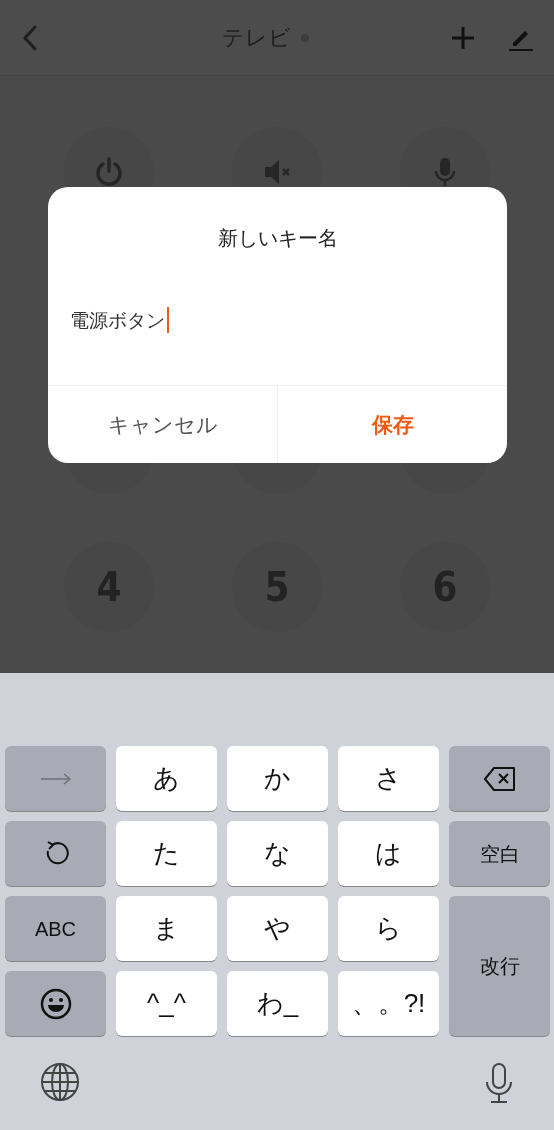  What do you see at coordinates (388, 853) in the screenshot?
I see `keyboard-key: は` at bounding box center [388, 853].